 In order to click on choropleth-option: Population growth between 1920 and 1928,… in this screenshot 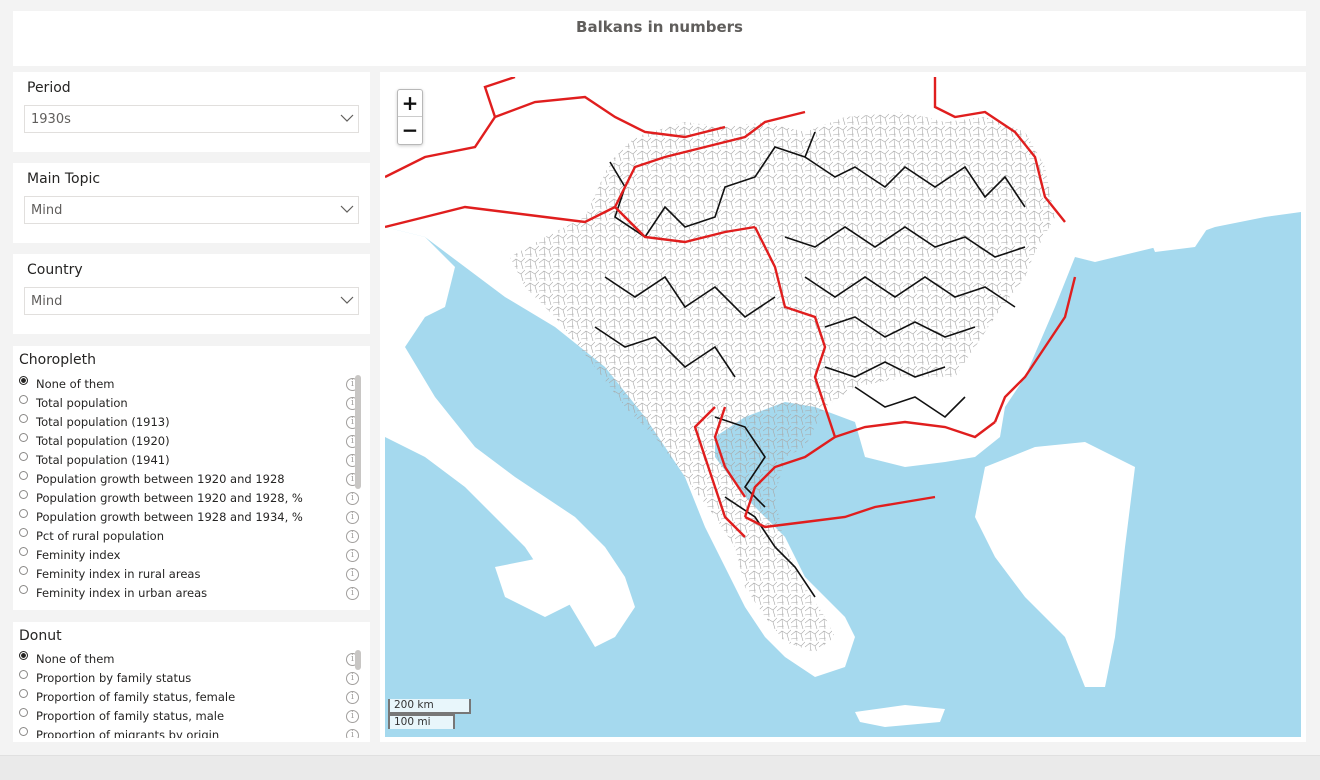, I will do `click(194, 497)`.